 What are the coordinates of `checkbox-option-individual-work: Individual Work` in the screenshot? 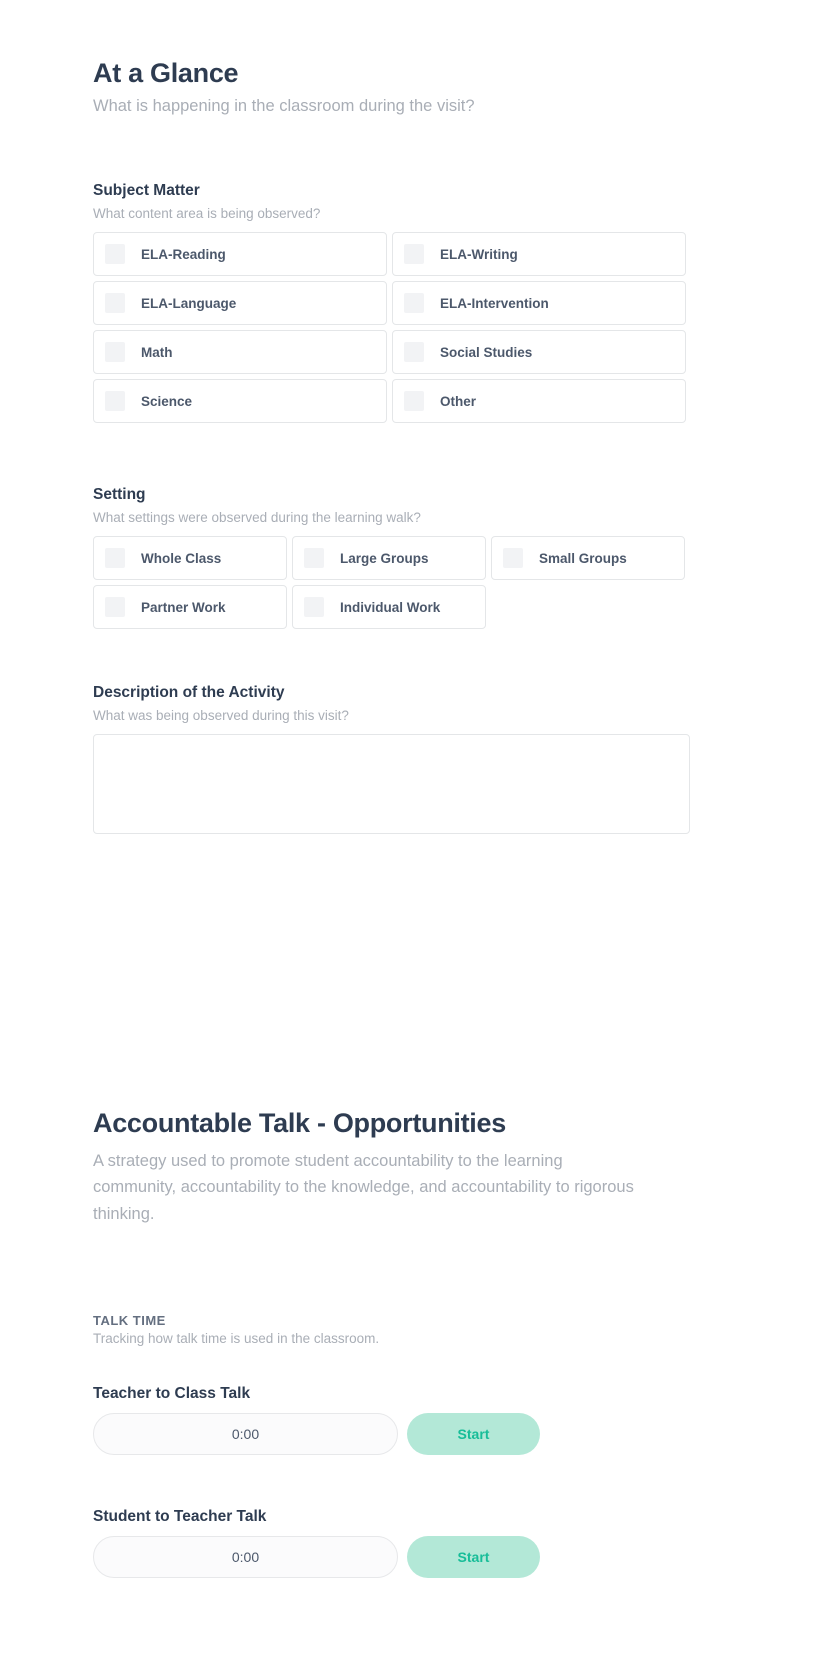 It's located at (389, 607).